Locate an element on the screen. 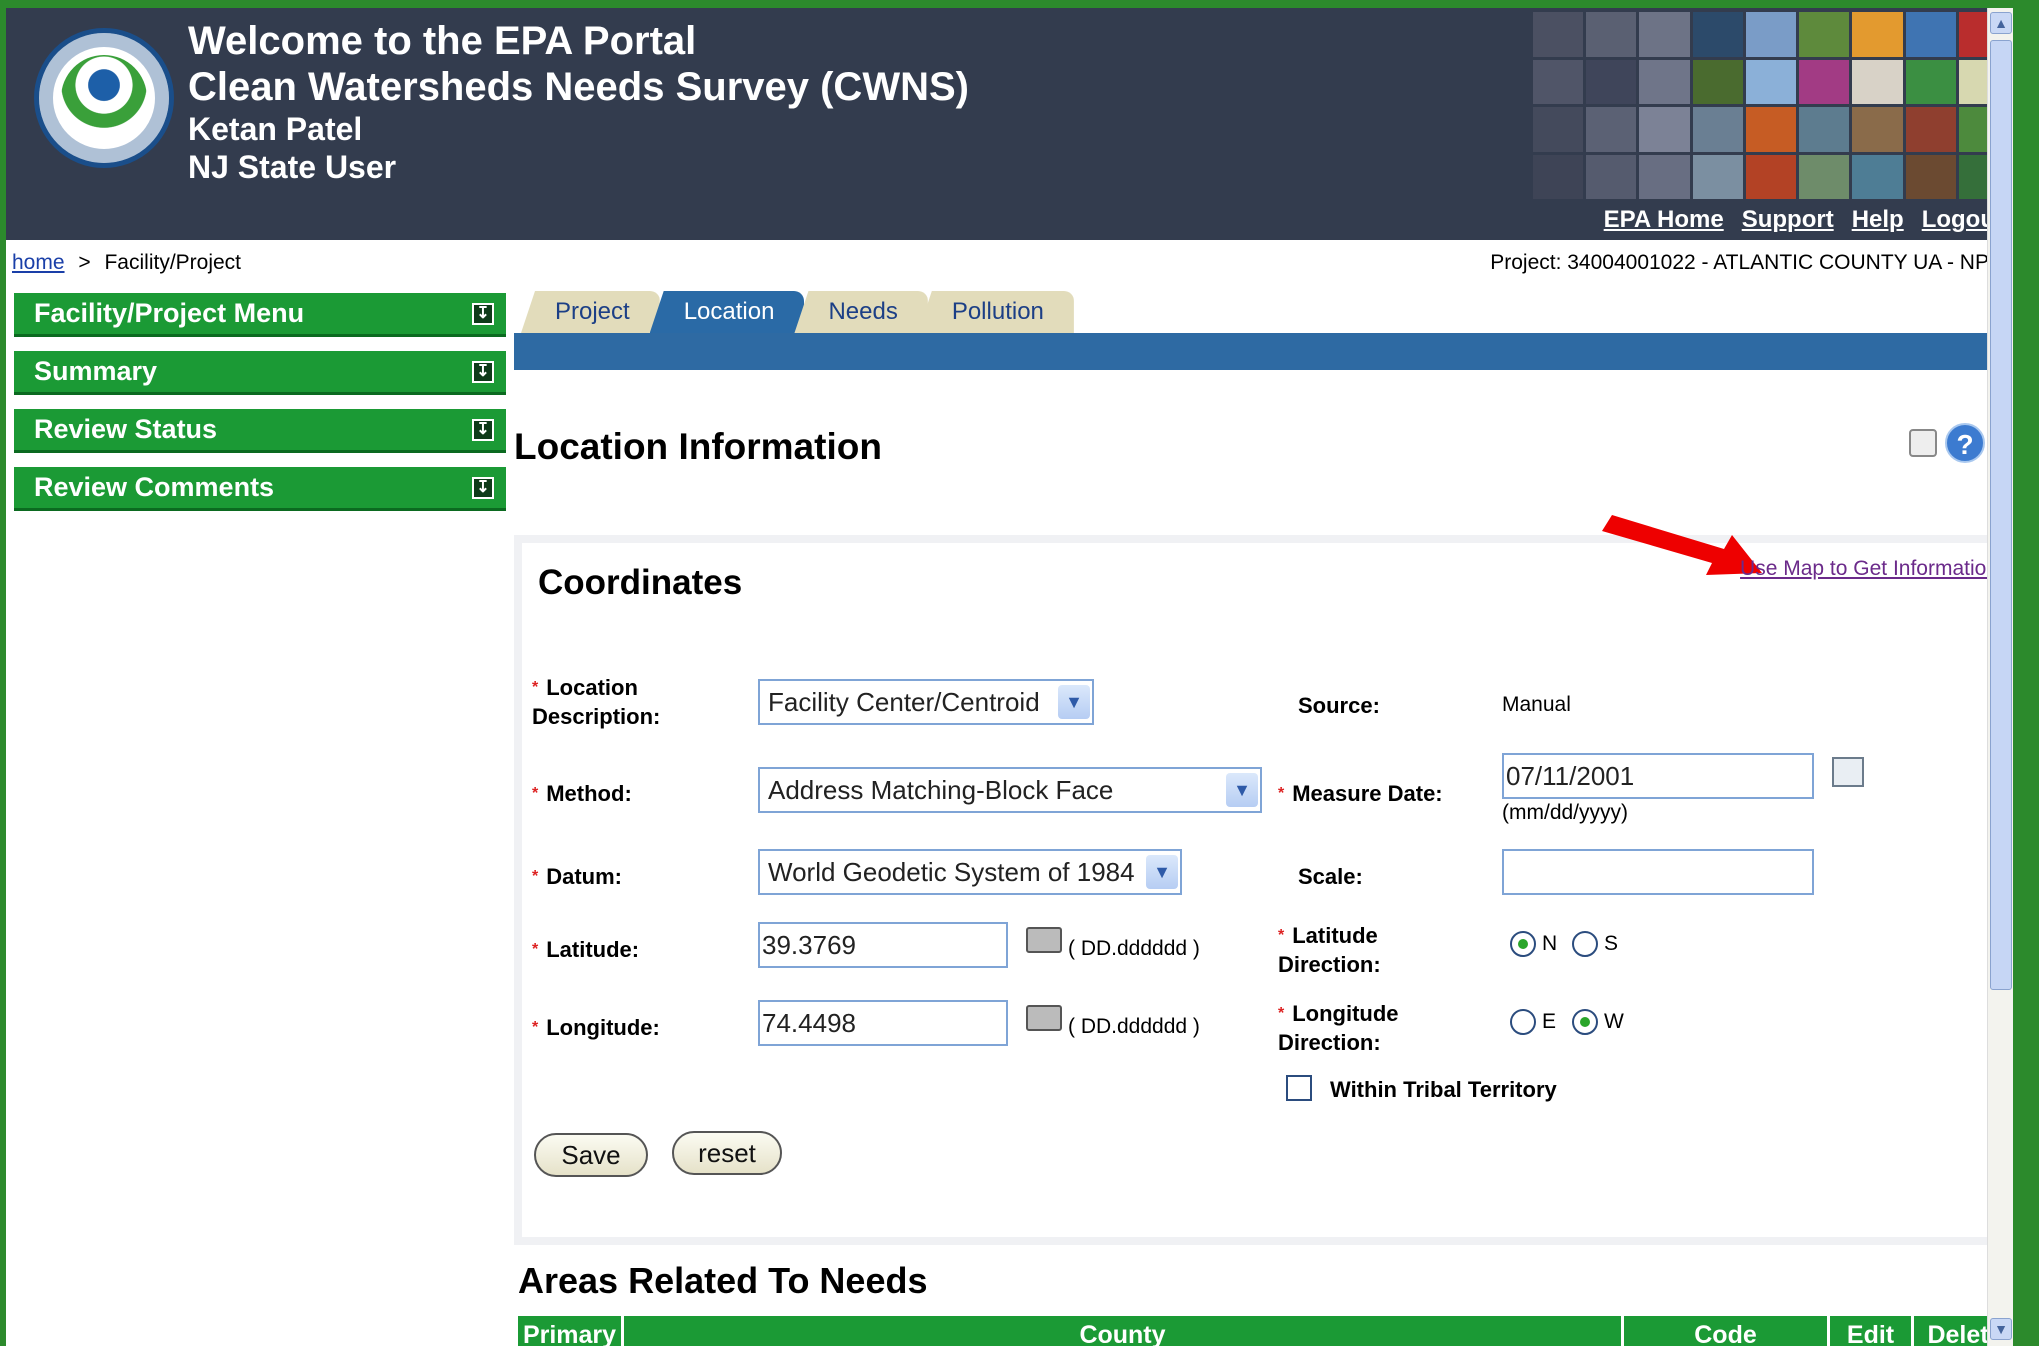  tribal-territory-checkbox is located at coordinates (1299, 1088).